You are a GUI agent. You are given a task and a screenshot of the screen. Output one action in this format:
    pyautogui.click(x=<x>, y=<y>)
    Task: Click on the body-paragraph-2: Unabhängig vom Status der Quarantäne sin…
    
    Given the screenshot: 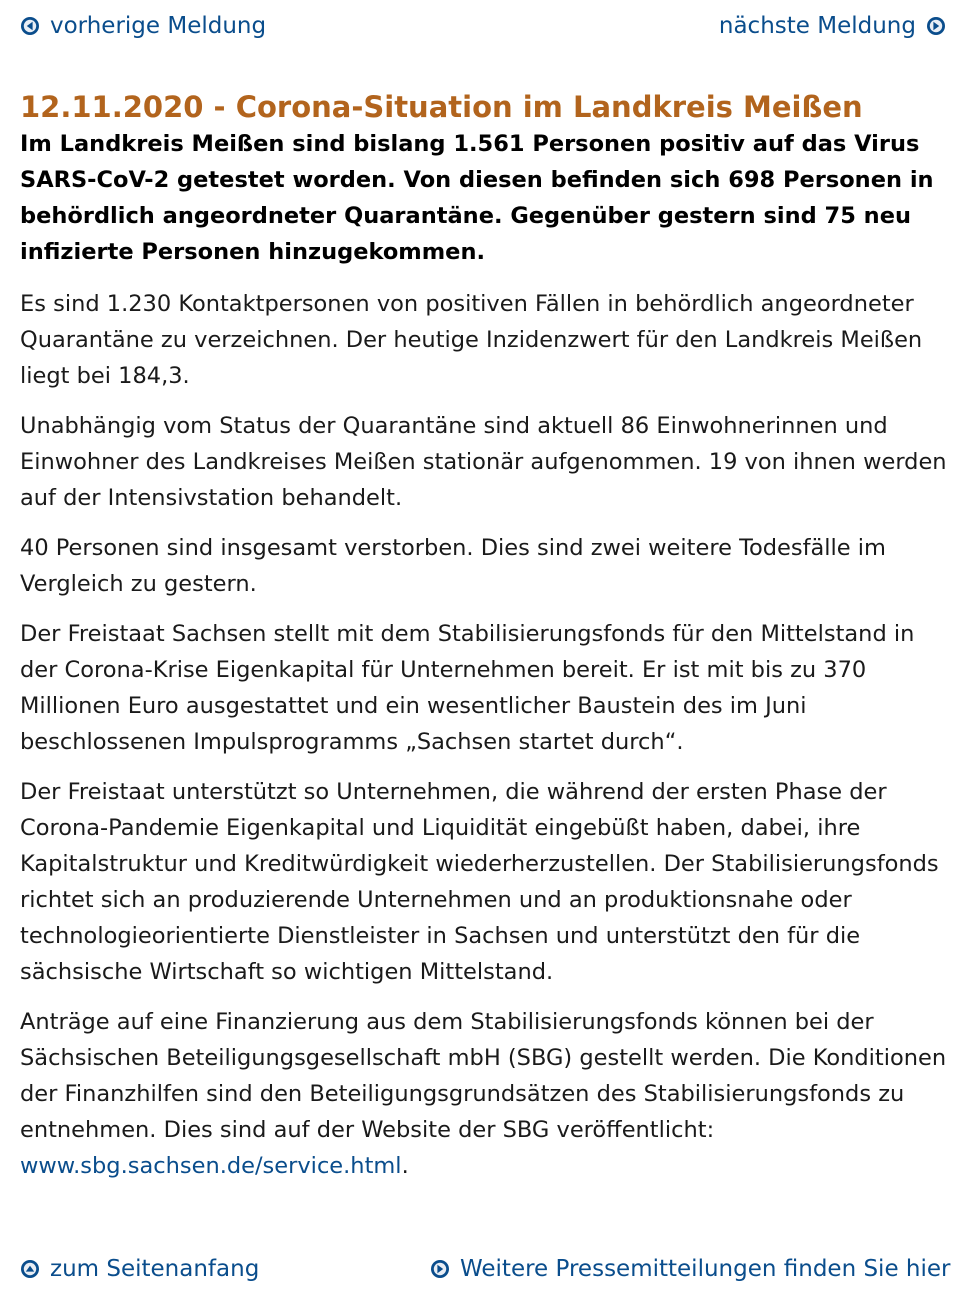 What is the action you would take?
    pyautogui.click(x=483, y=462)
    